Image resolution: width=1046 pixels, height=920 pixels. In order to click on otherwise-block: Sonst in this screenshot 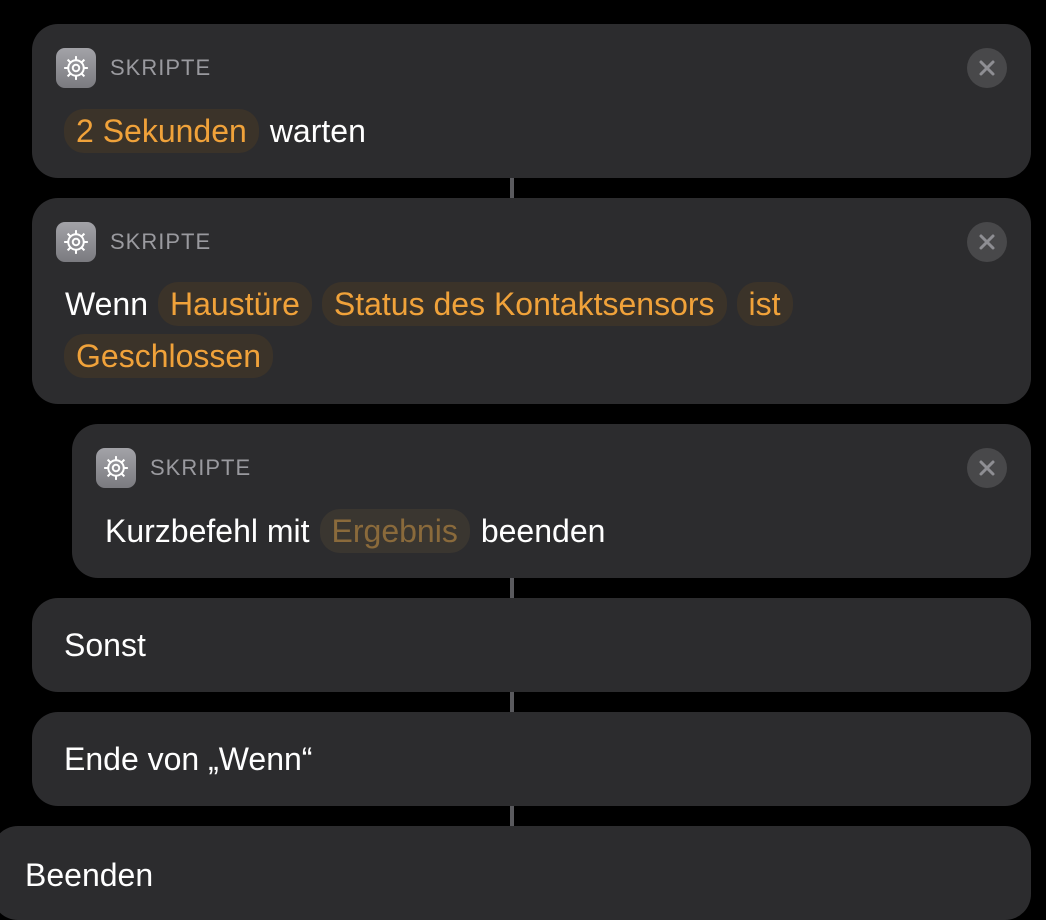, I will do `click(531, 645)`.